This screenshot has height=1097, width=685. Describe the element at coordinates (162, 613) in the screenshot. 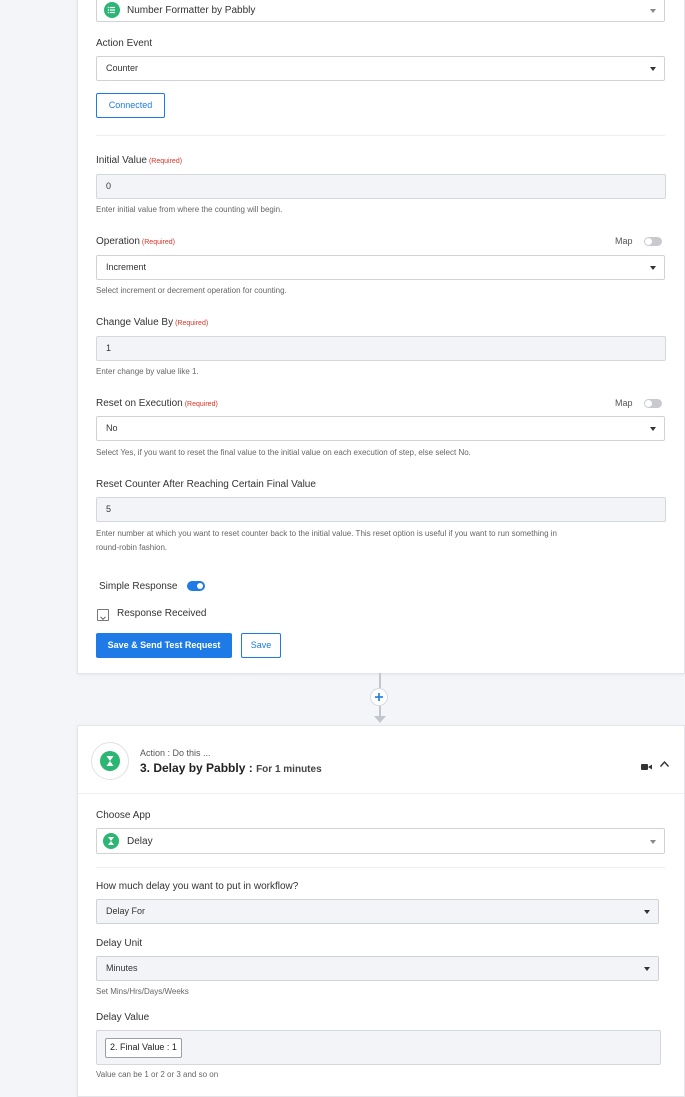

I see `response-received-label: Response Received` at that location.